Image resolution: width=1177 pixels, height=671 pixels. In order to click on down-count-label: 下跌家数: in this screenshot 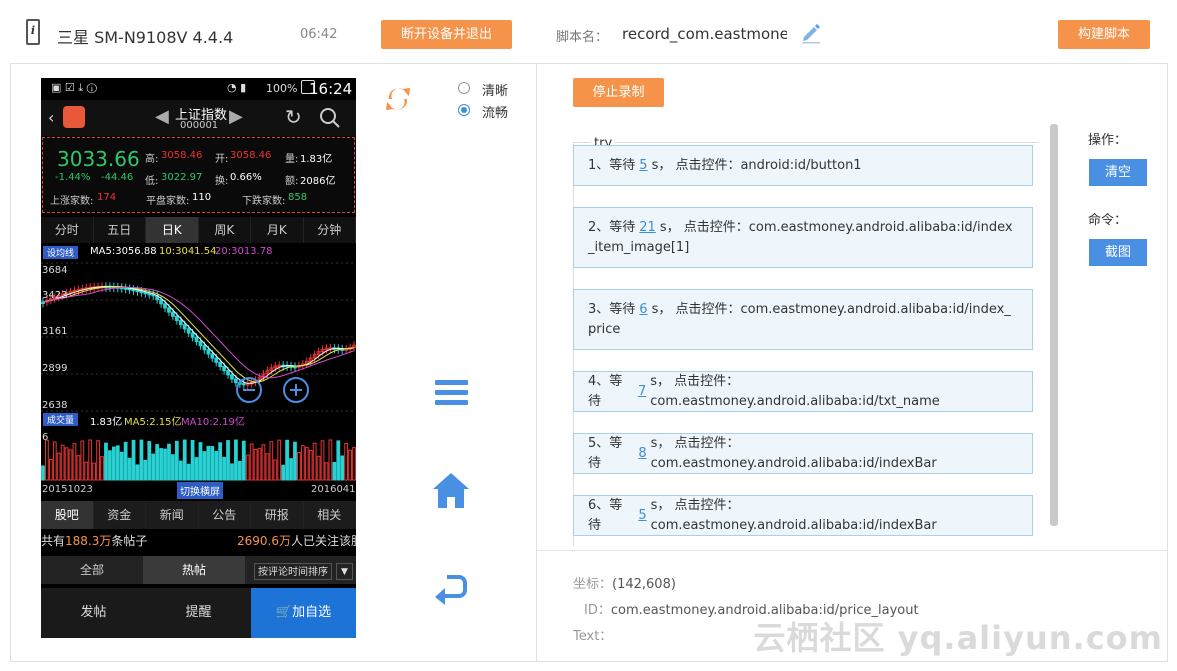, I will do `click(264, 201)`.